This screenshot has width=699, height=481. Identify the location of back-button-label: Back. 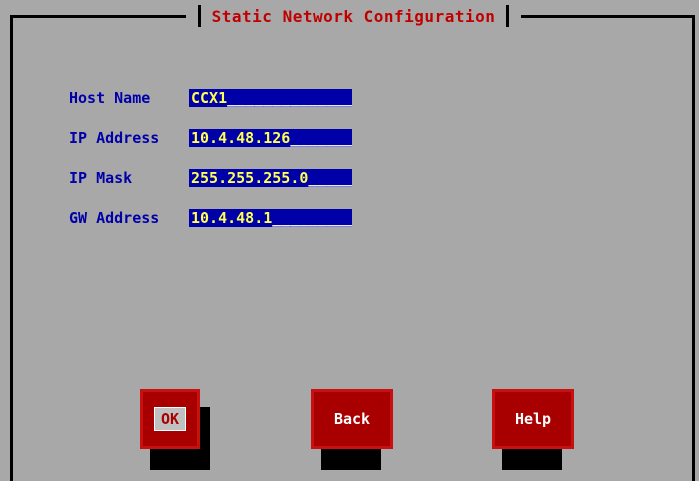
(352, 419).